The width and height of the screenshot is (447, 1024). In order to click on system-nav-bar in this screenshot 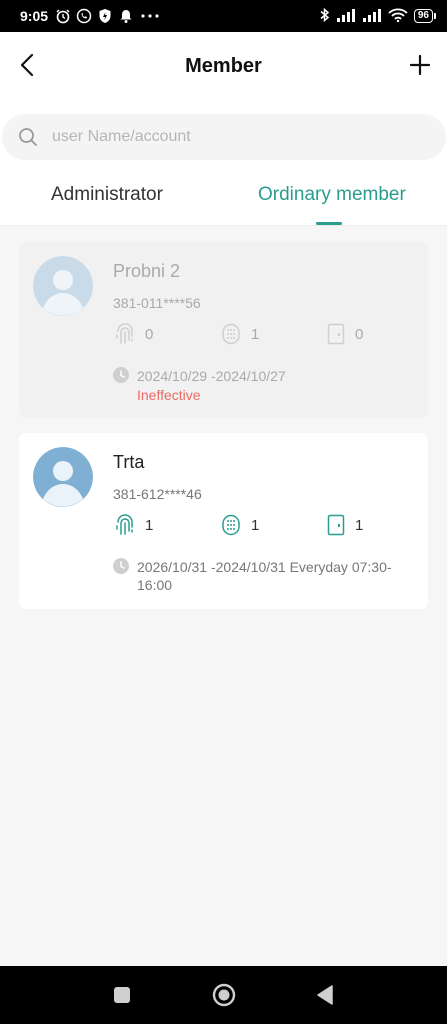, I will do `click(223, 995)`.